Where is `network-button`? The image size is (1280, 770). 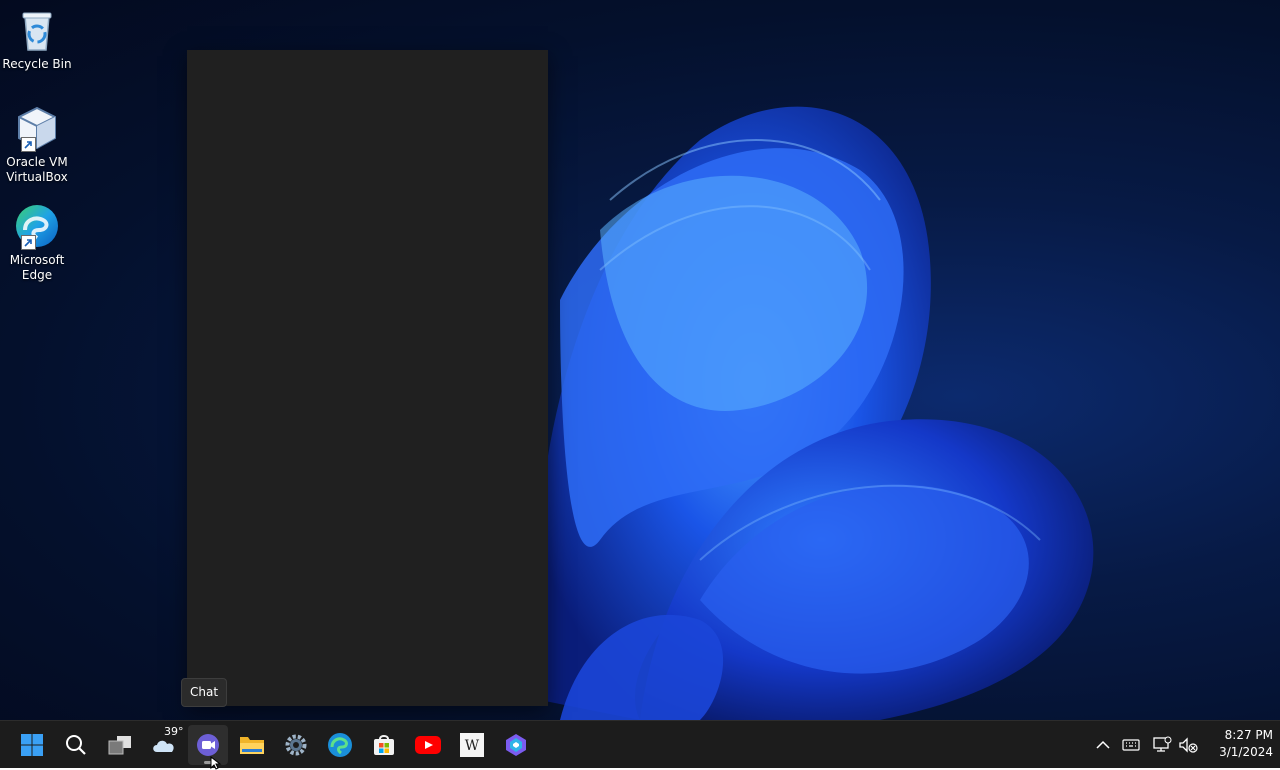
network-button is located at coordinates (1162, 745).